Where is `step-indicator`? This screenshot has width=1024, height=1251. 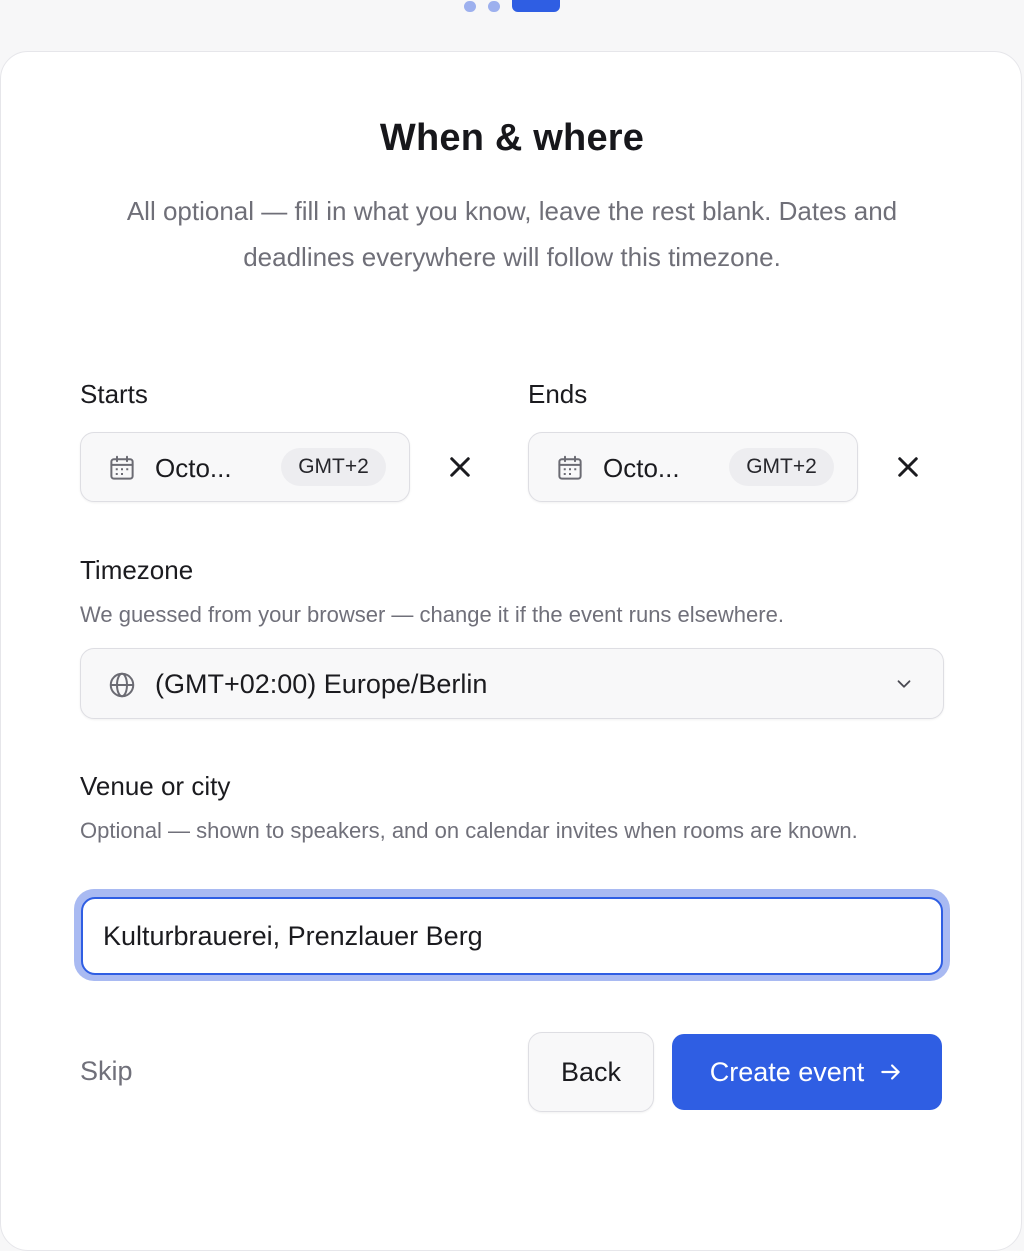 step-indicator is located at coordinates (512, 7).